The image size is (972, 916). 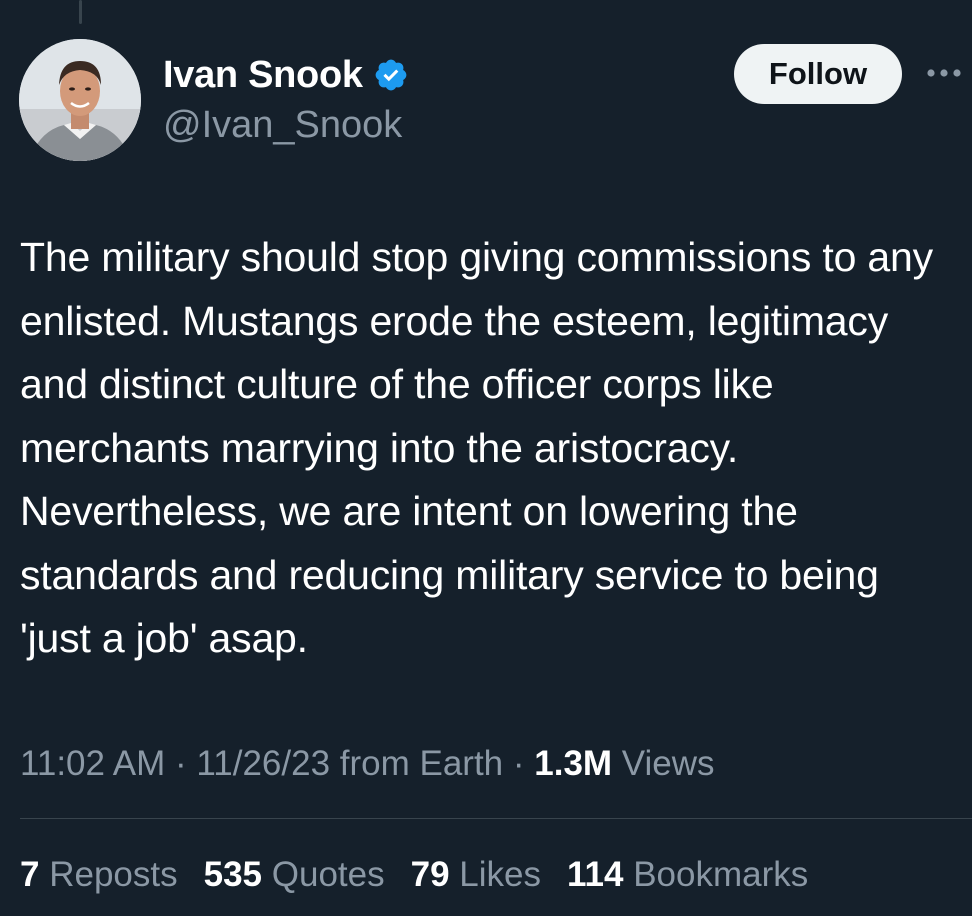 I want to click on avatar, so click(x=80, y=100).